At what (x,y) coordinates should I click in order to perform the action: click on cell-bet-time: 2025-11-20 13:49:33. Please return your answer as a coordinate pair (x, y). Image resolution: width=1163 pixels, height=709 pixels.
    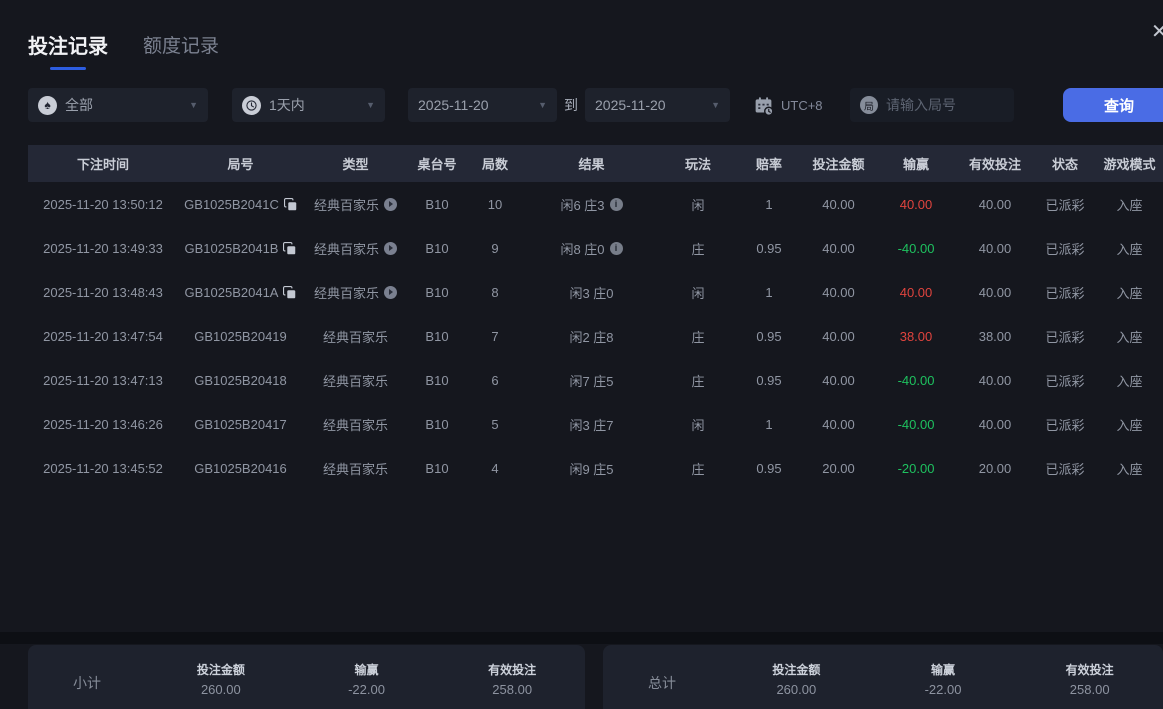
    Looking at the image, I should click on (103, 248).